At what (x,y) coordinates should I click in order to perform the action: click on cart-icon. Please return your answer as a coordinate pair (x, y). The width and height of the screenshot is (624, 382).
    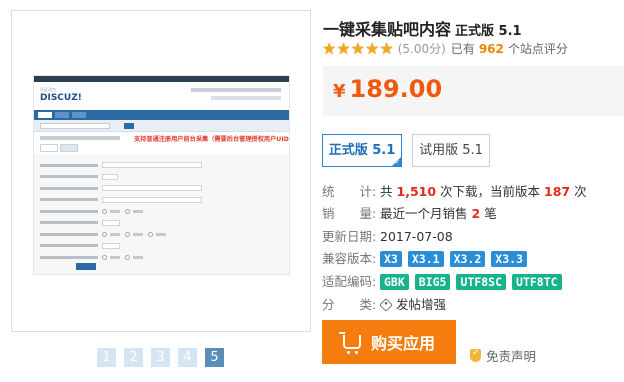
    Looking at the image, I should click on (349, 343).